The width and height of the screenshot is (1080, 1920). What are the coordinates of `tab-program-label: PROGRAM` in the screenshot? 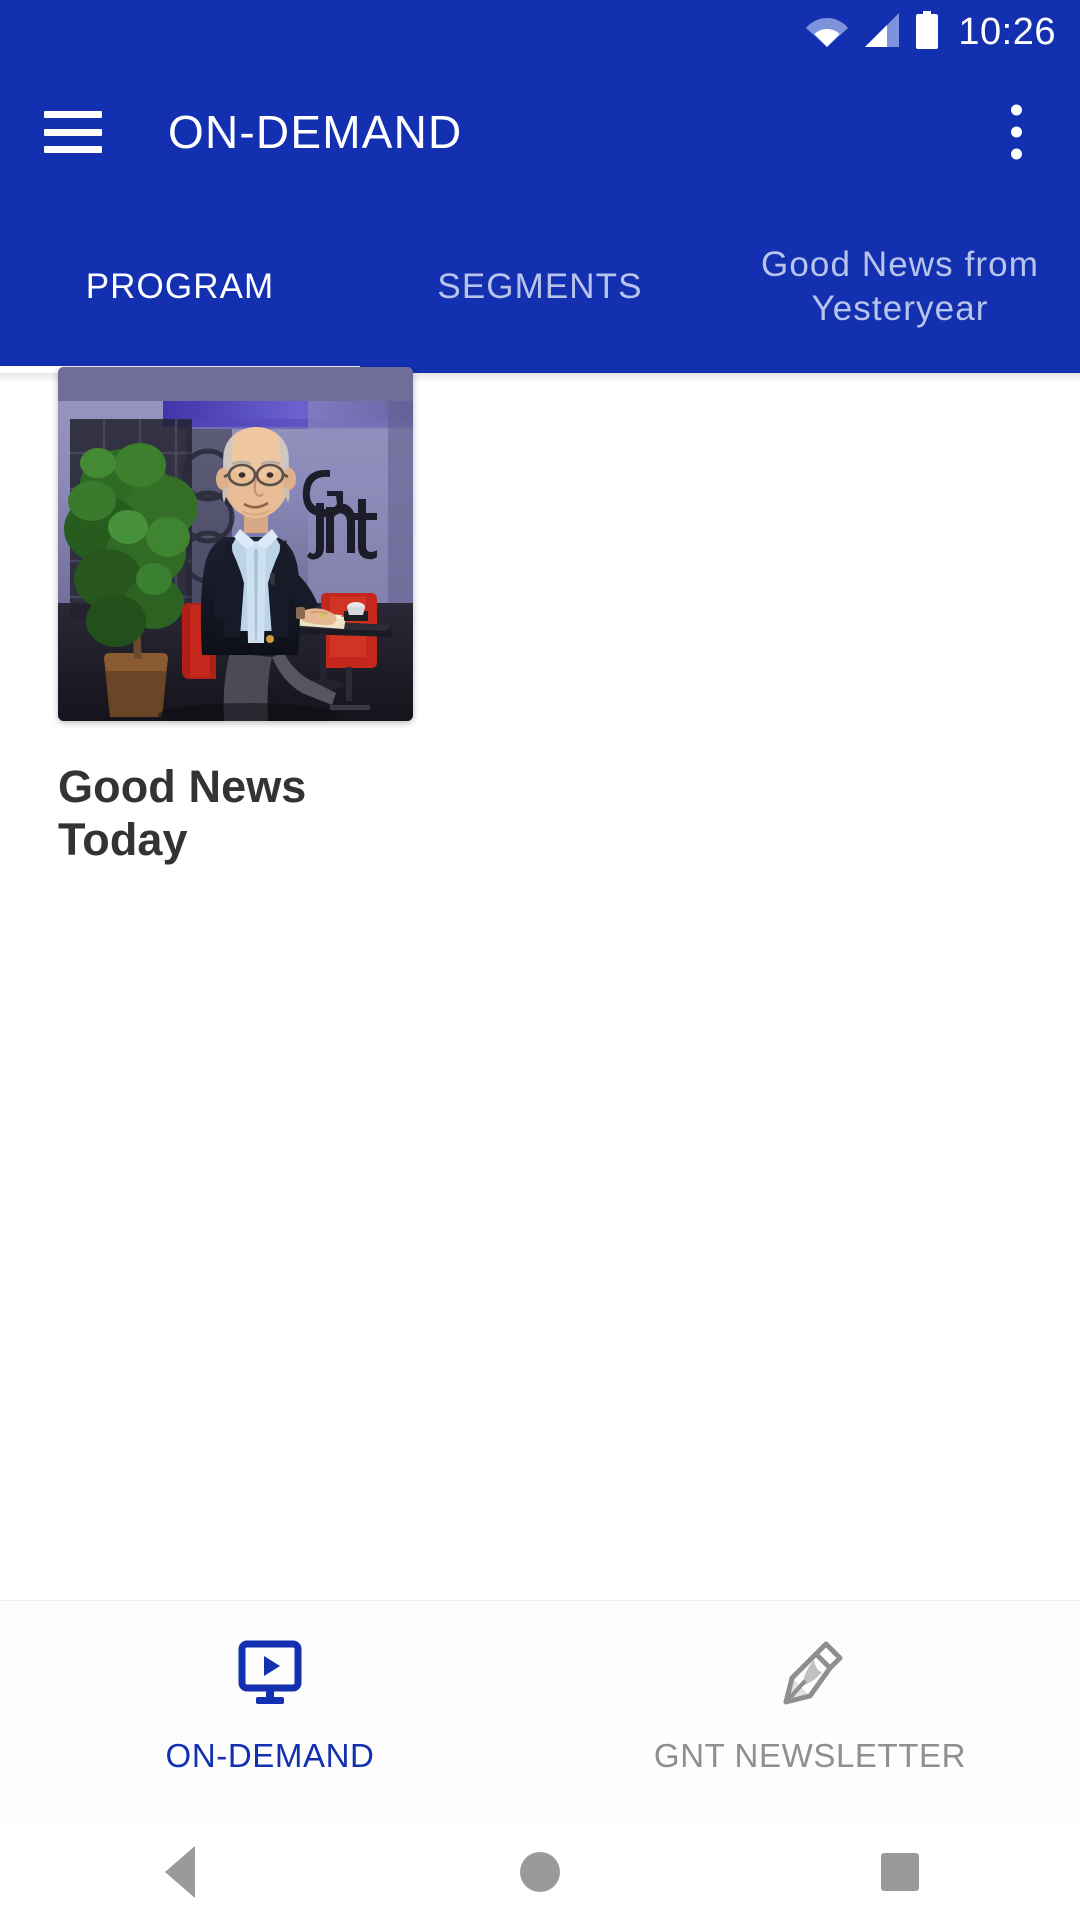 It's located at (180, 286).